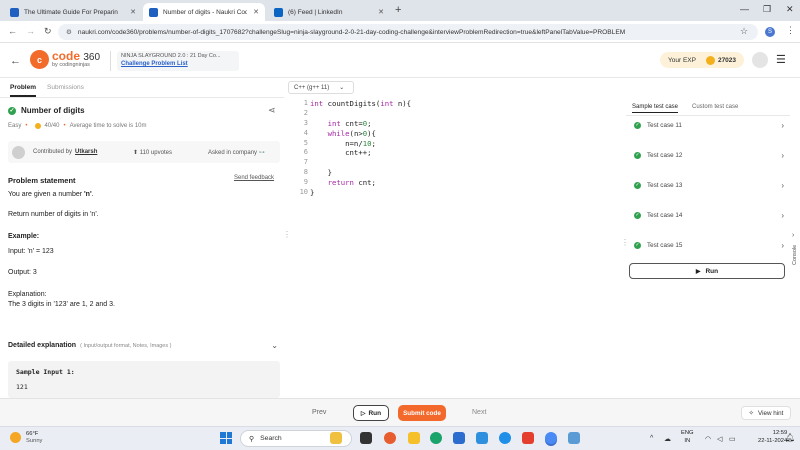  Describe the element at coordinates (715, 107) in the screenshot. I see `tab-custom-test-case: Custom test case` at that location.